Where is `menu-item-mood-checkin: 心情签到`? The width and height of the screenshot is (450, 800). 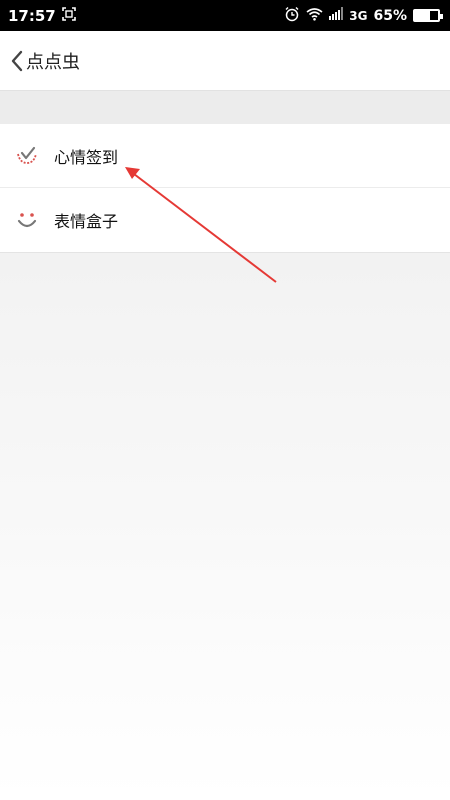 menu-item-mood-checkin: 心情签到 is located at coordinates (225, 156).